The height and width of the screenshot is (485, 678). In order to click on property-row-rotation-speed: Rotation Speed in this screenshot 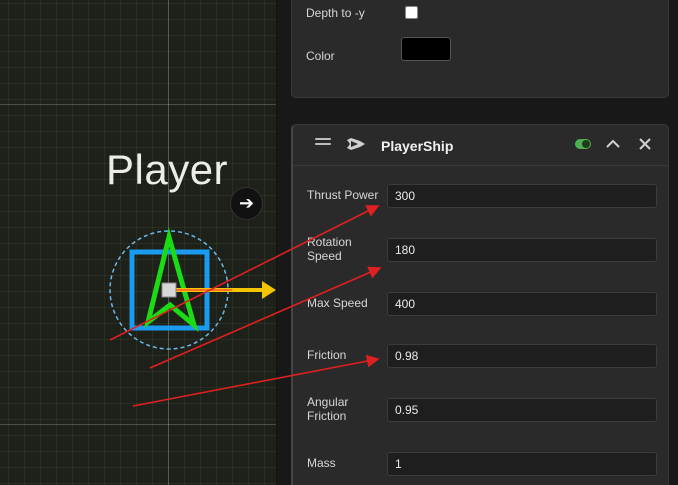, I will do `click(480, 255)`.